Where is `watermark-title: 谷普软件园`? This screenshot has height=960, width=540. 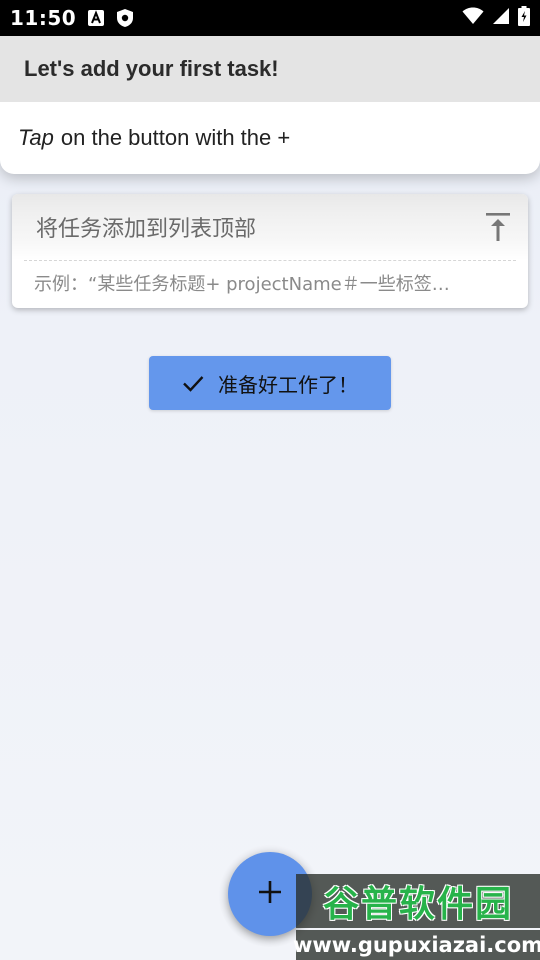 watermark-title: 谷普软件园 is located at coordinates (418, 901).